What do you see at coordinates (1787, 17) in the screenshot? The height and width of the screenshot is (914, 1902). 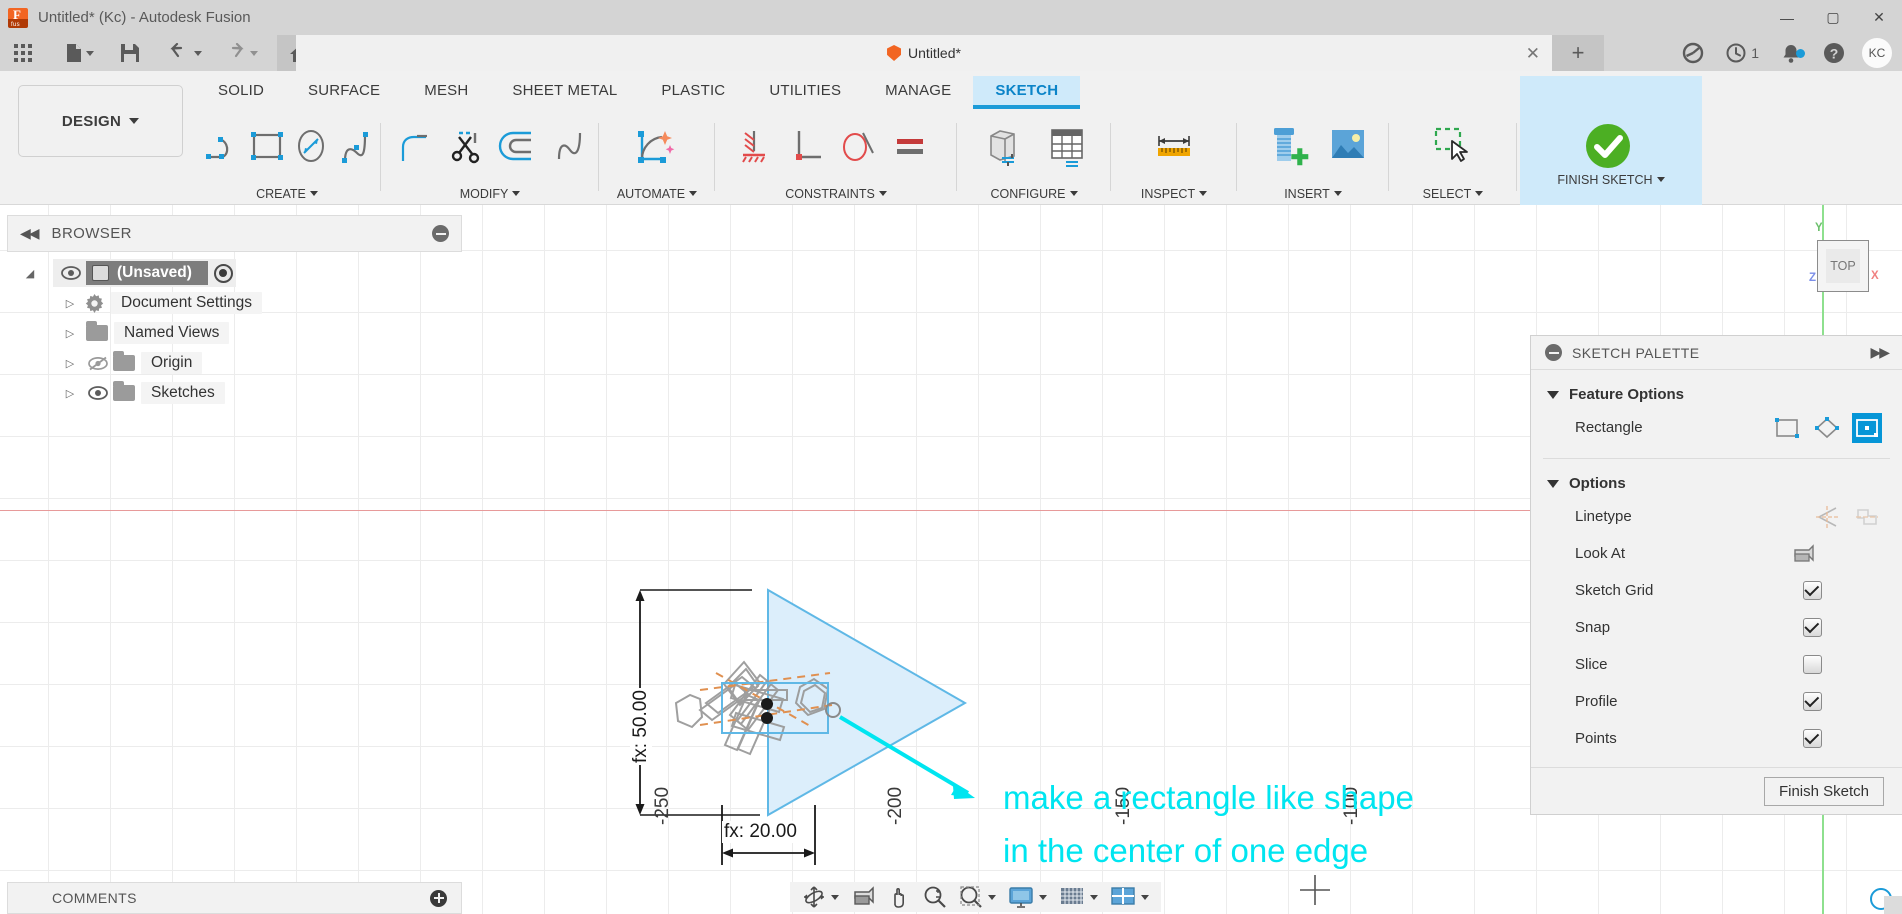 I see `minimize-button: —` at bounding box center [1787, 17].